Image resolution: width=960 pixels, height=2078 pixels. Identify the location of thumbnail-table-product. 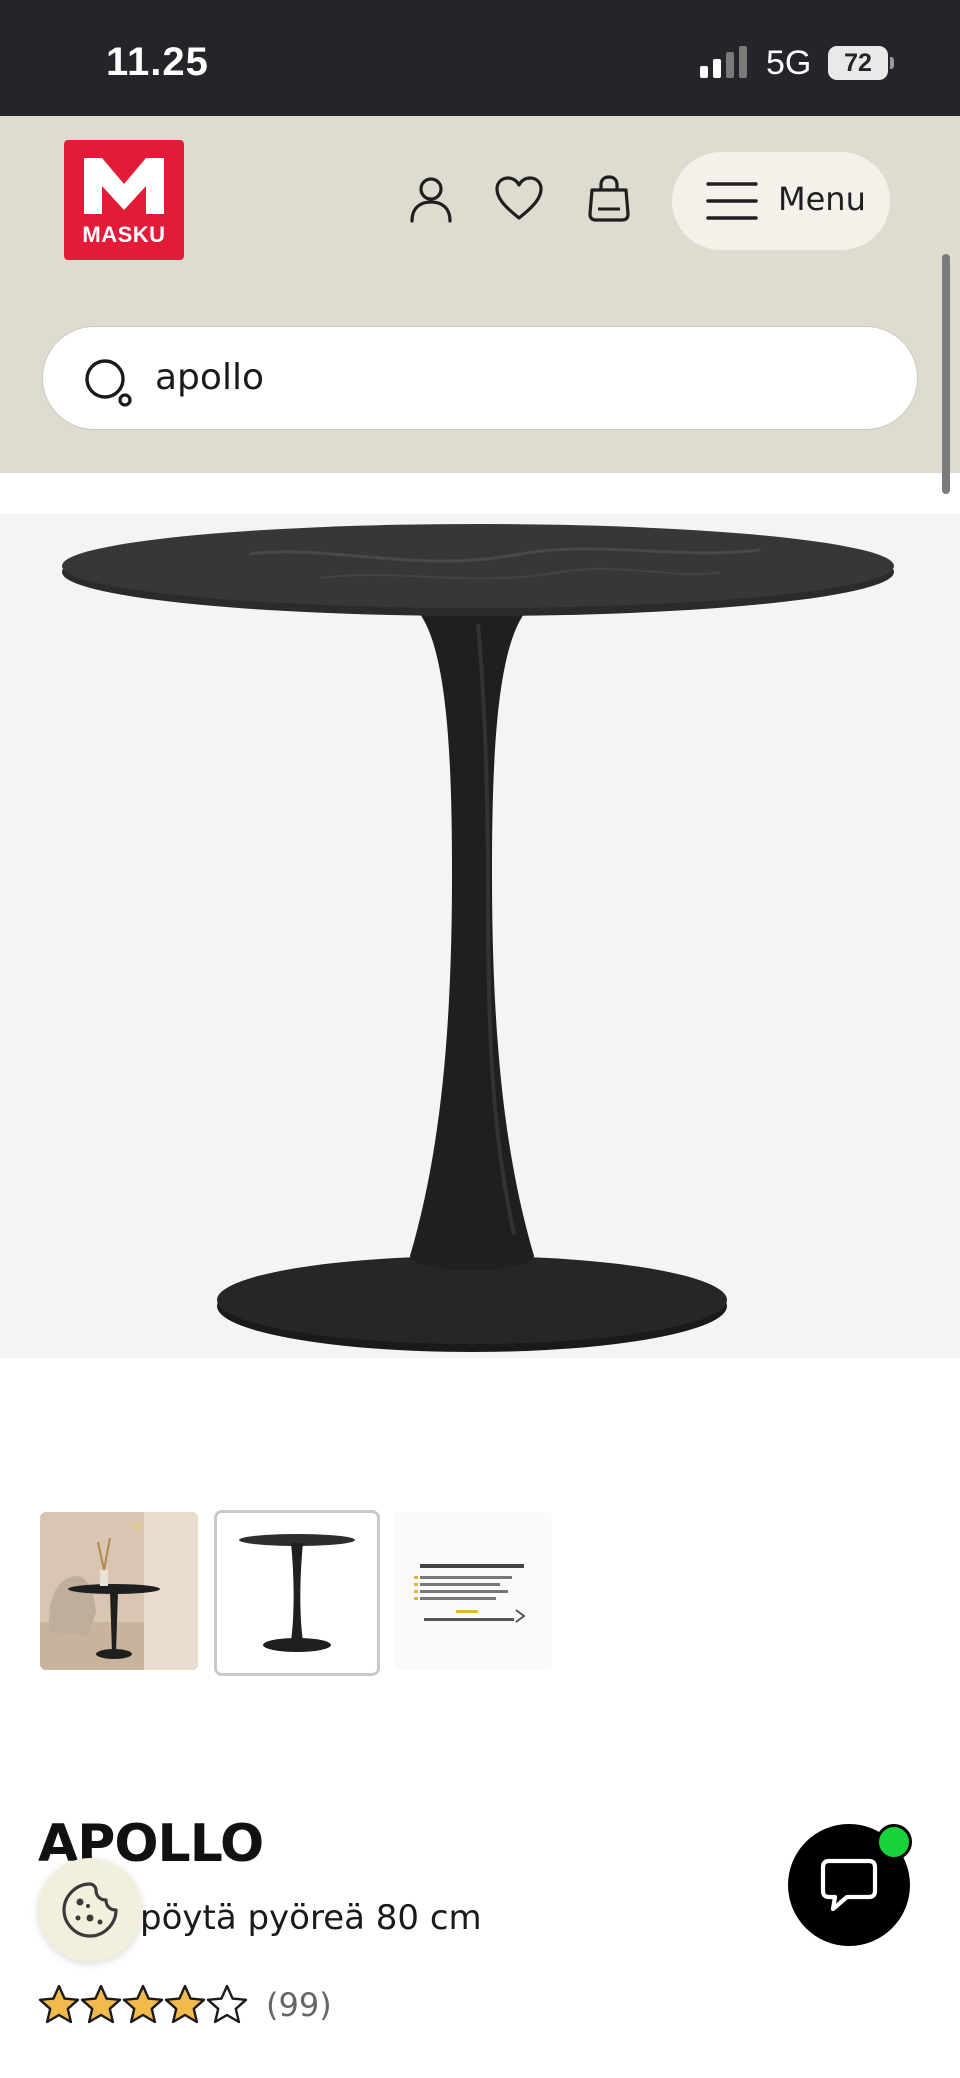
(297, 1593).